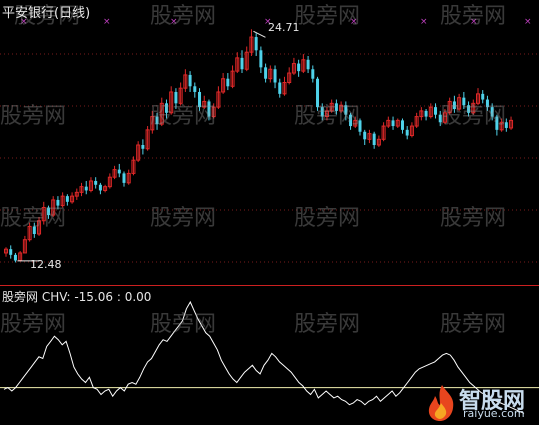 The width and height of the screenshot is (539, 425). I want to click on main-chart-title: 平安银行(日线), so click(46, 13).